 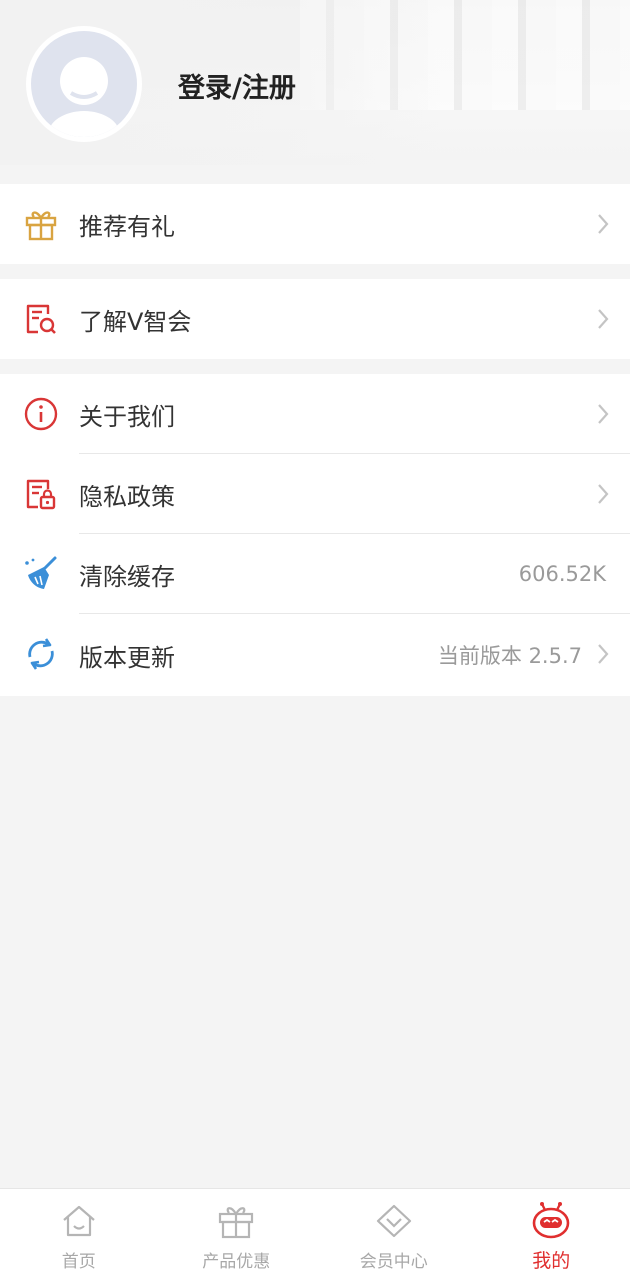 I want to click on menu-item-about-v: 了解V智会, so click(x=315, y=319).